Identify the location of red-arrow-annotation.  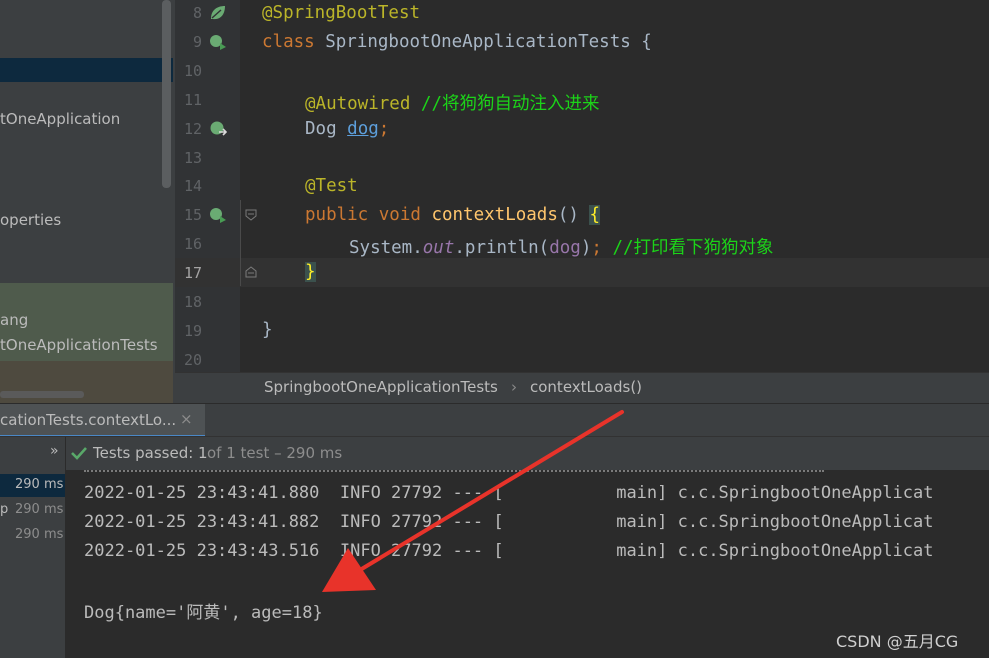
(473, 501).